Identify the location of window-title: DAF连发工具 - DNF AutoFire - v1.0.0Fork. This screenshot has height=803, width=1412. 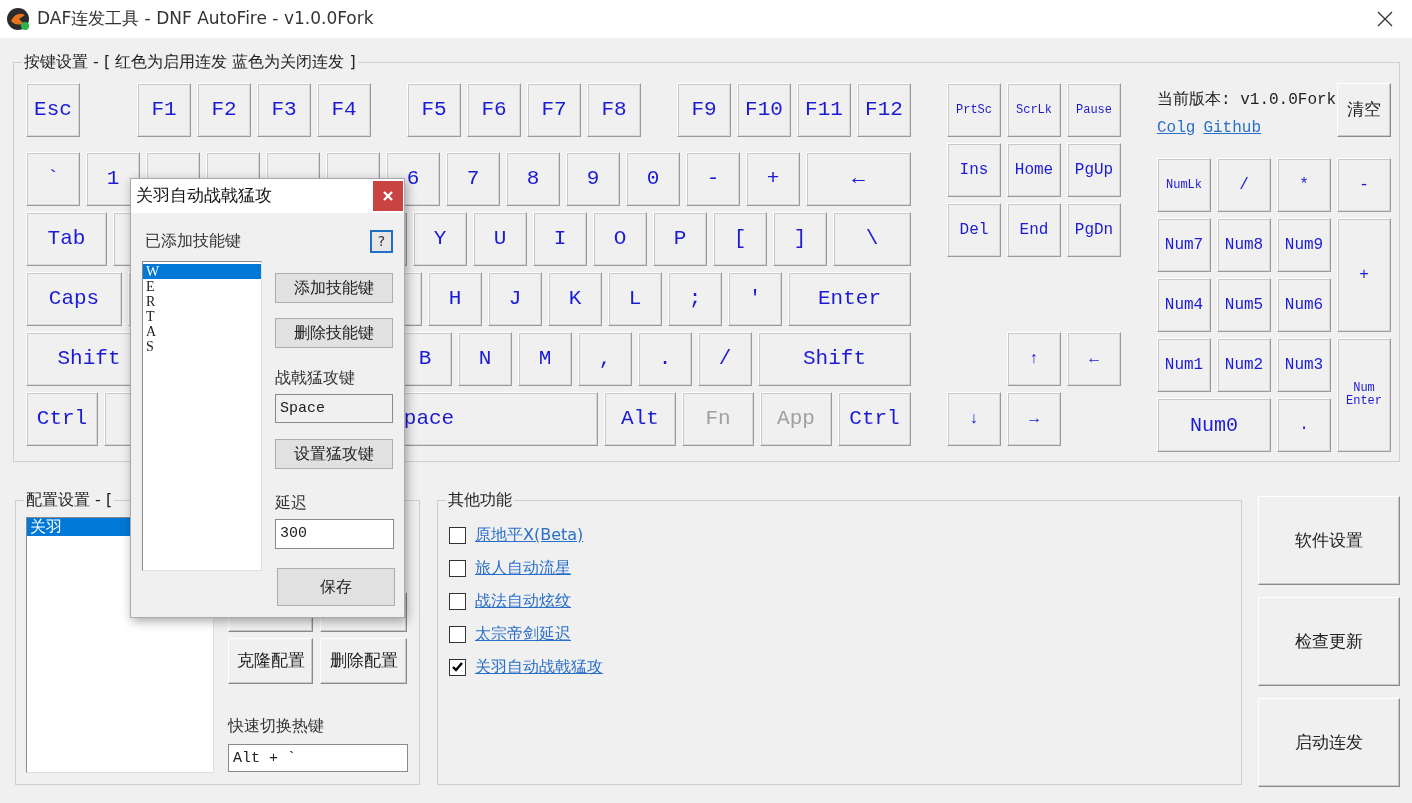
(205, 19).